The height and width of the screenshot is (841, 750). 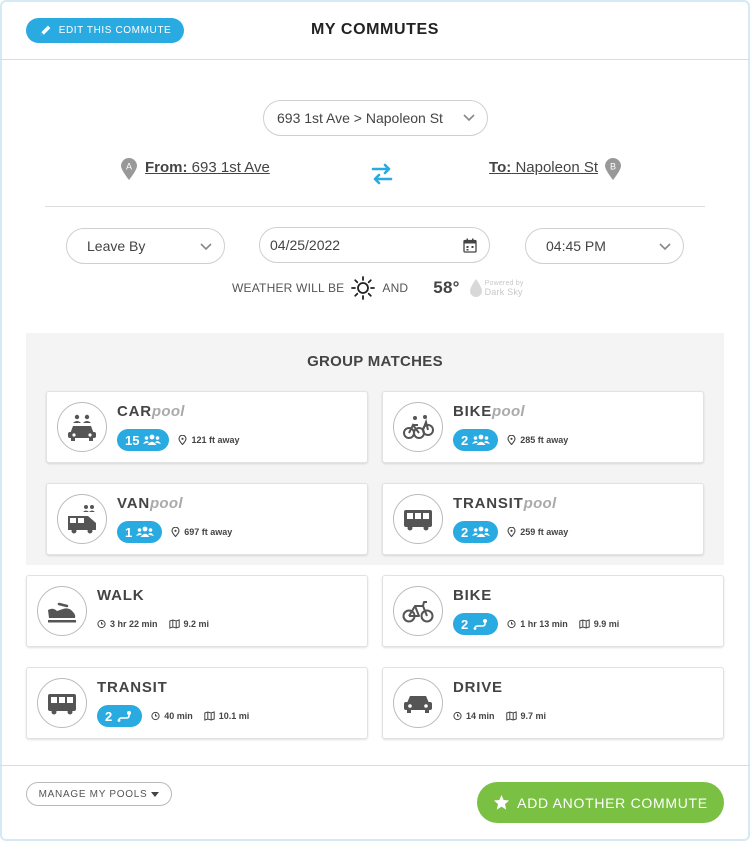 What do you see at coordinates (613, 167) in the screenshot?
I see `pin-b-letter: B` at bounding box center [613, 167].